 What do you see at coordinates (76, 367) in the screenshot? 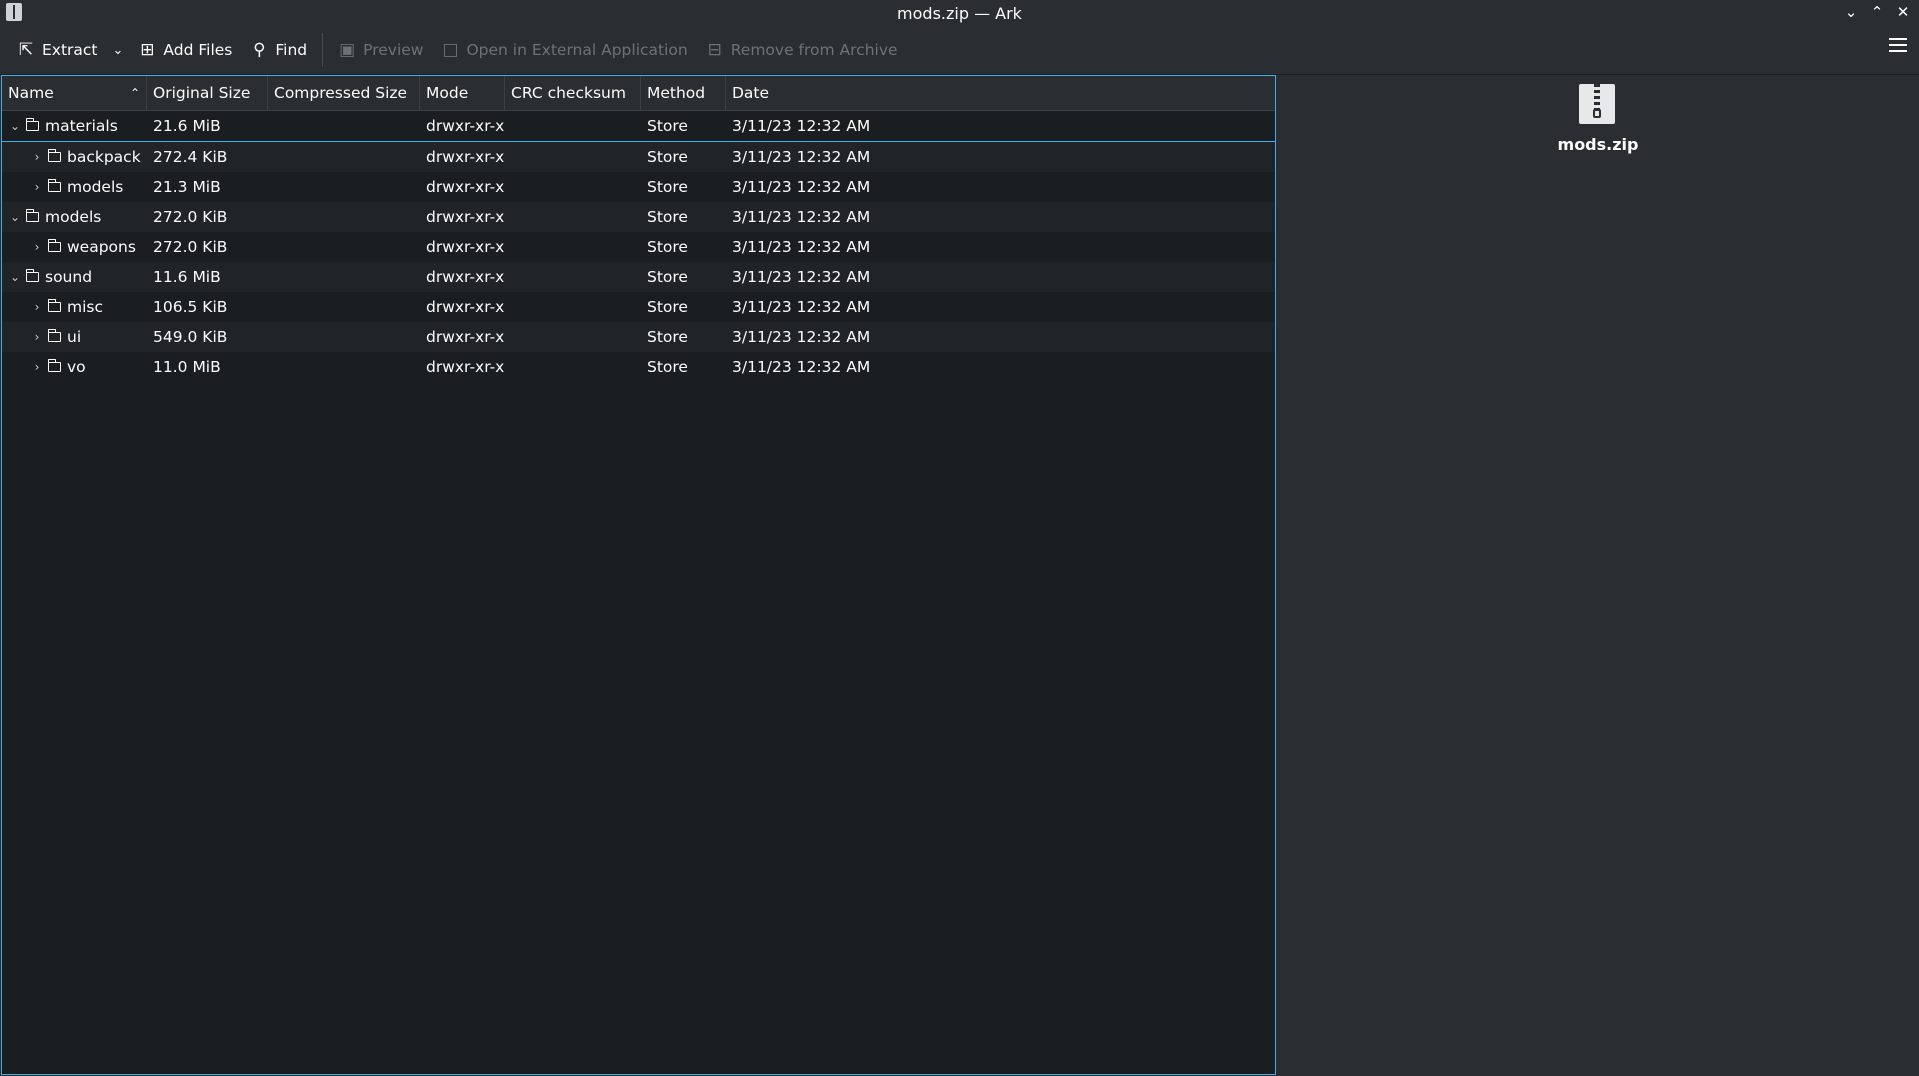
I see `file-name: vo` at bounding box center [76, 367].